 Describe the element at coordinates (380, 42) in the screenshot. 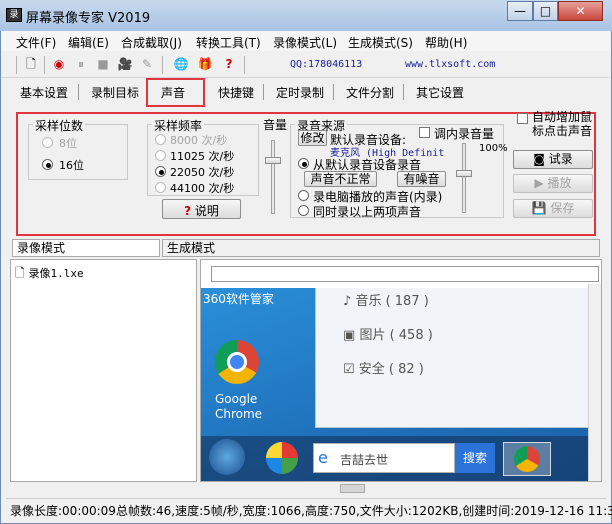

I see `menu-generate-mode: 生成模式(S)` at that location.